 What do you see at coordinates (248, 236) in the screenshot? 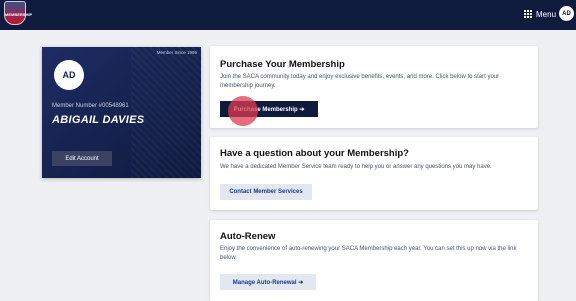
I see `auto-renew-title: Auto-Renew` at bounding box center [248, 236].